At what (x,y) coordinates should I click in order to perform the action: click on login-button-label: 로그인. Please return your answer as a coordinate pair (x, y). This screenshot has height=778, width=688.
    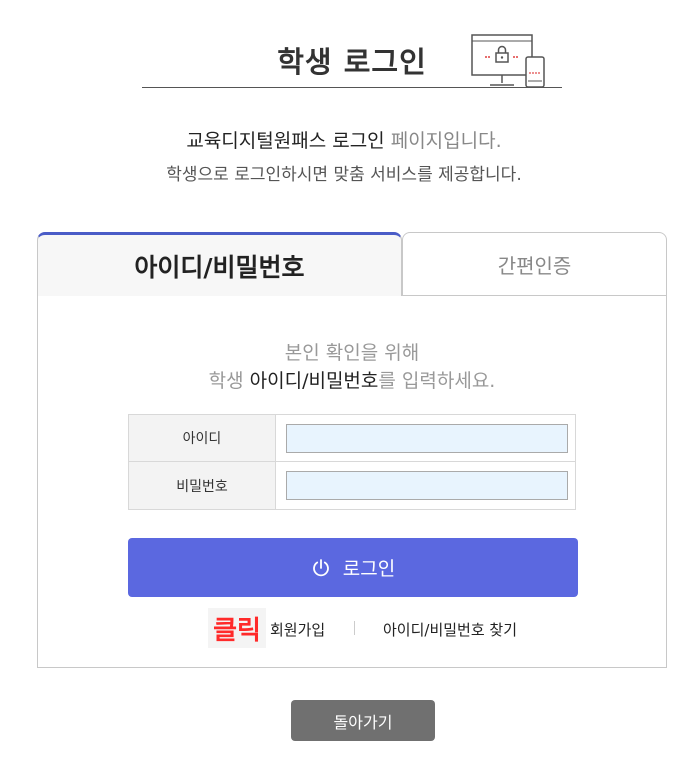
    Looking at the image, I should click on (369, 569).